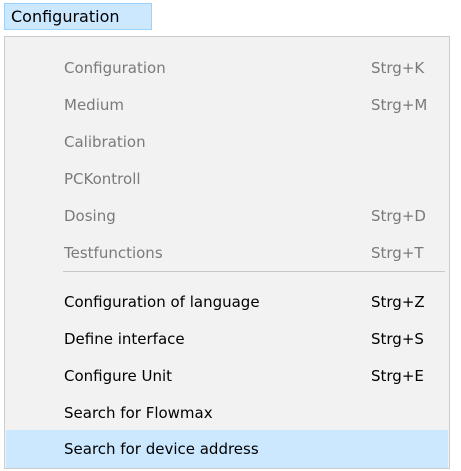 This screenshot has width=461, height=471. I want to click on menu-item-configuration-of-language: Configuration of language Strg+Z, so click(227, 302).